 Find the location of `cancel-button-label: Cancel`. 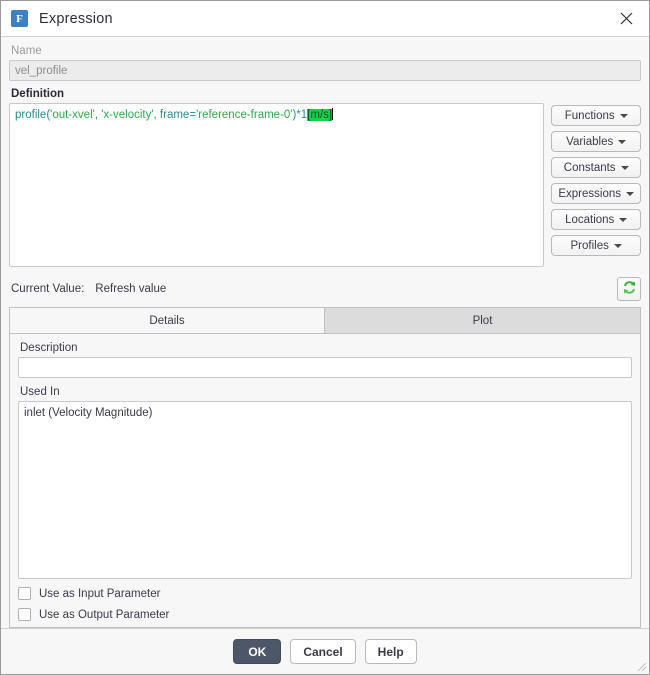

cancel-button-label: Cancel is located at coordinates (323, 651).